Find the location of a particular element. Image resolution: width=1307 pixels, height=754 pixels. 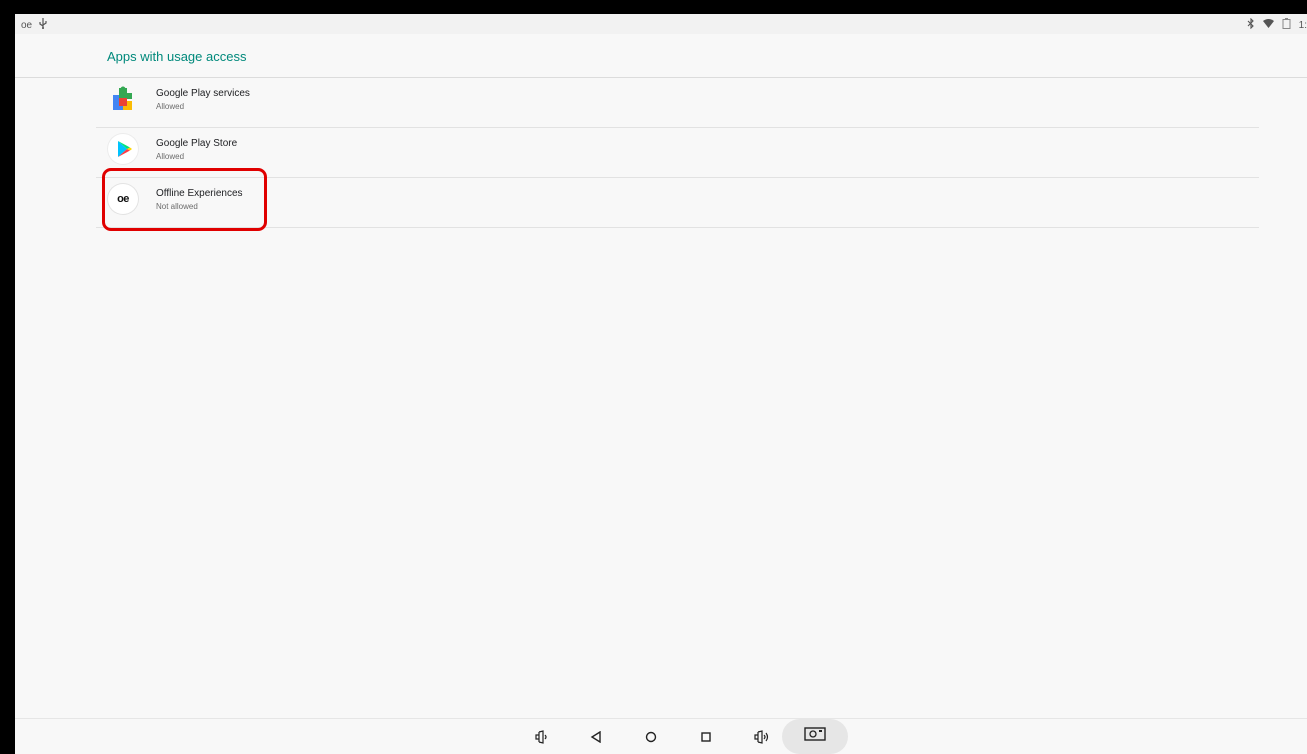

offline-experiences-icon: oe is located at coordinates (123, 199).